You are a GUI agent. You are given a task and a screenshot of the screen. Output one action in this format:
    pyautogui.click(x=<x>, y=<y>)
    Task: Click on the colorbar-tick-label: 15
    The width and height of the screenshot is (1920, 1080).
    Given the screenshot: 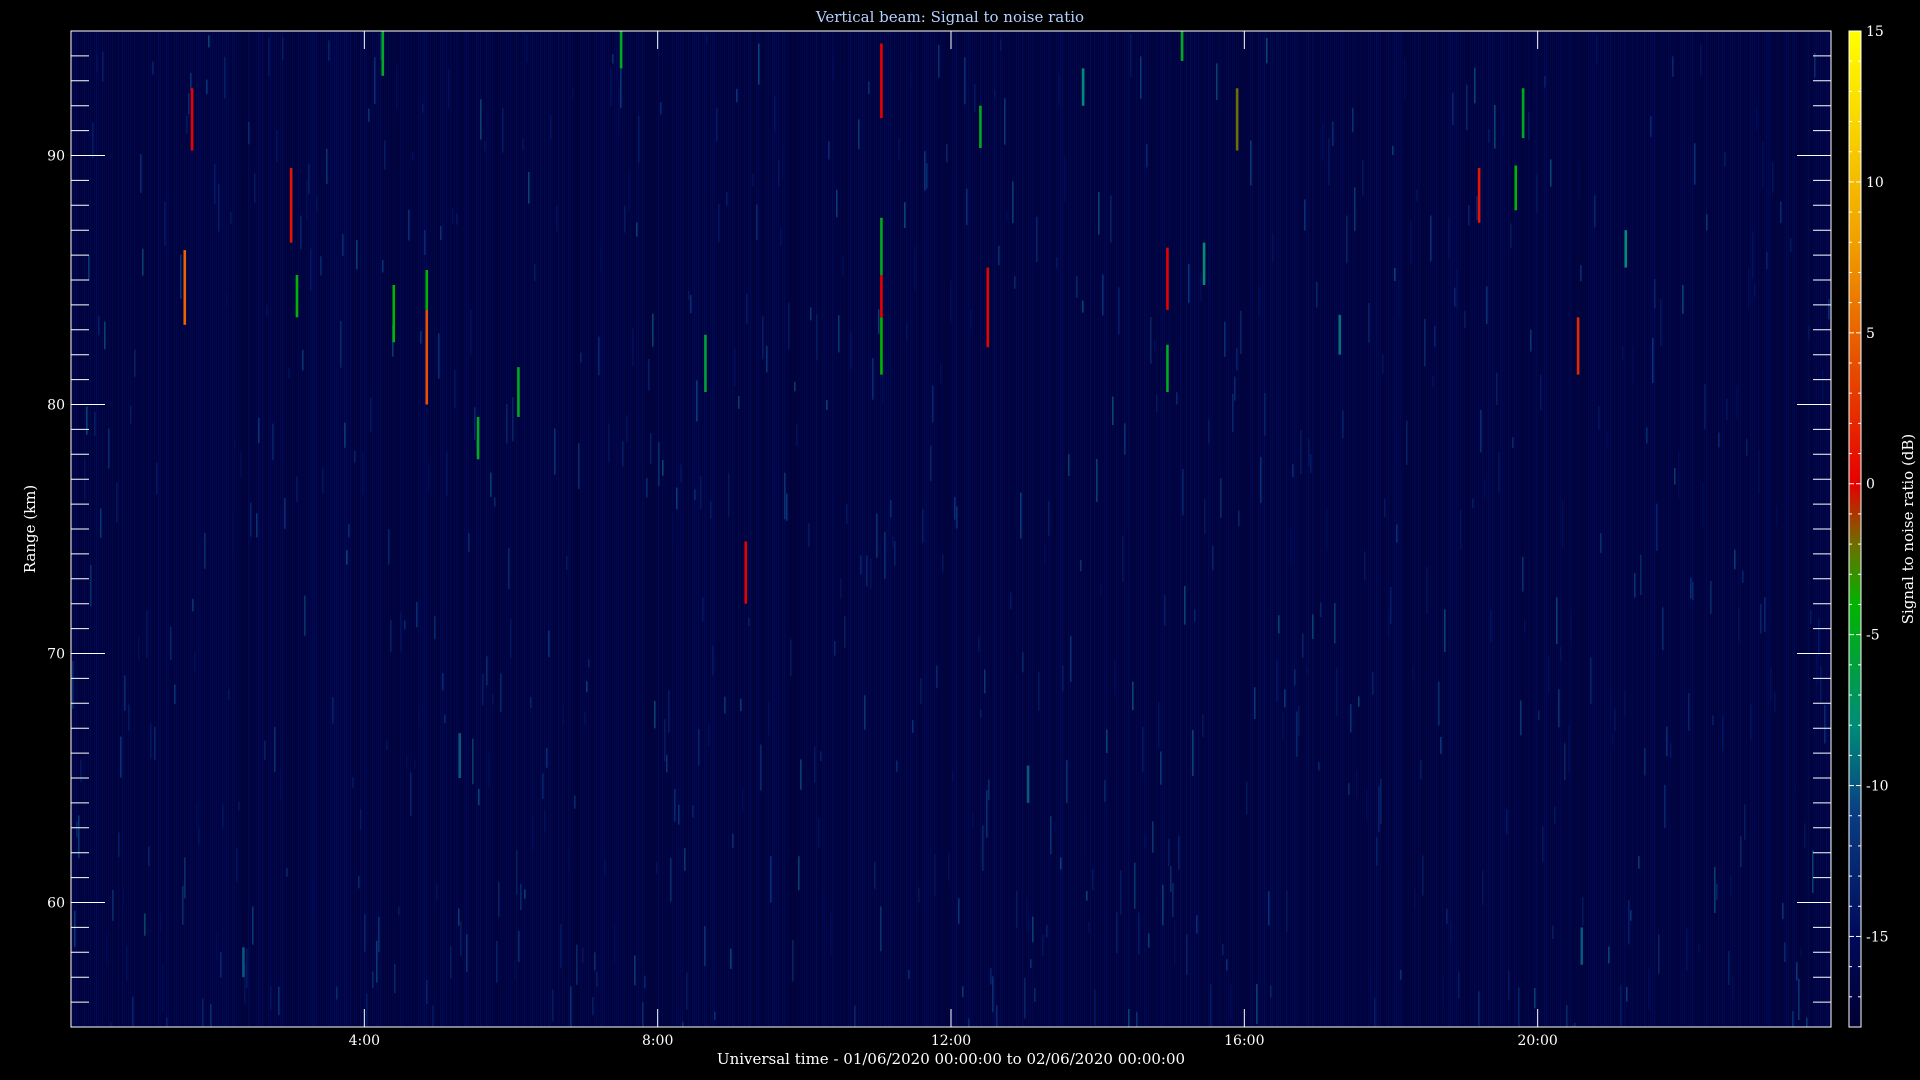 What is the action you would take?
    pyautogui.click(x=1875, y=32)
    